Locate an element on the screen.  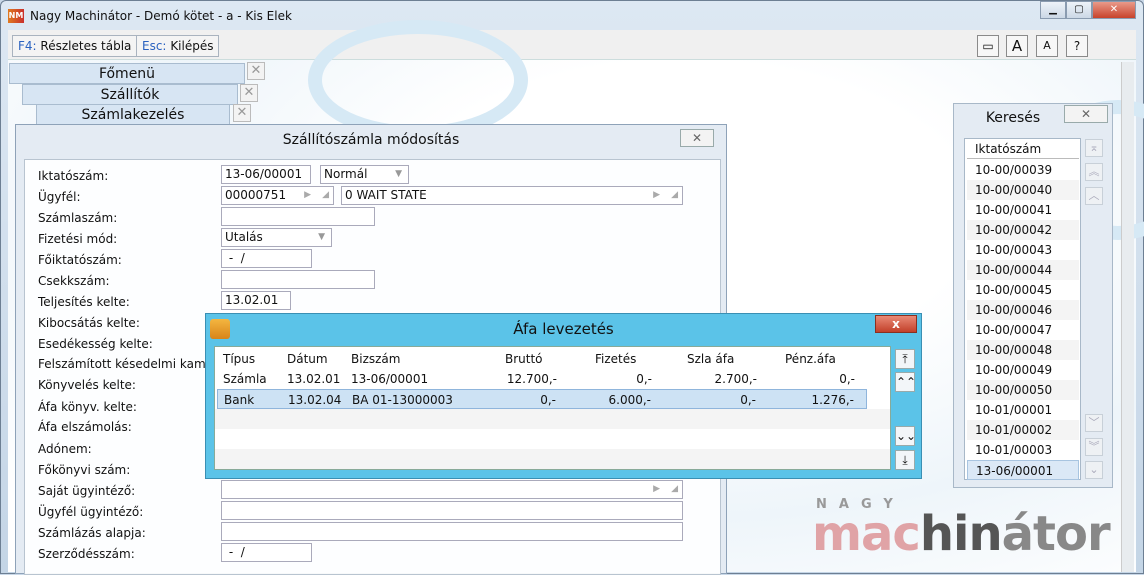
payment-method-select: Utalás is located at coordinates (276, 237).